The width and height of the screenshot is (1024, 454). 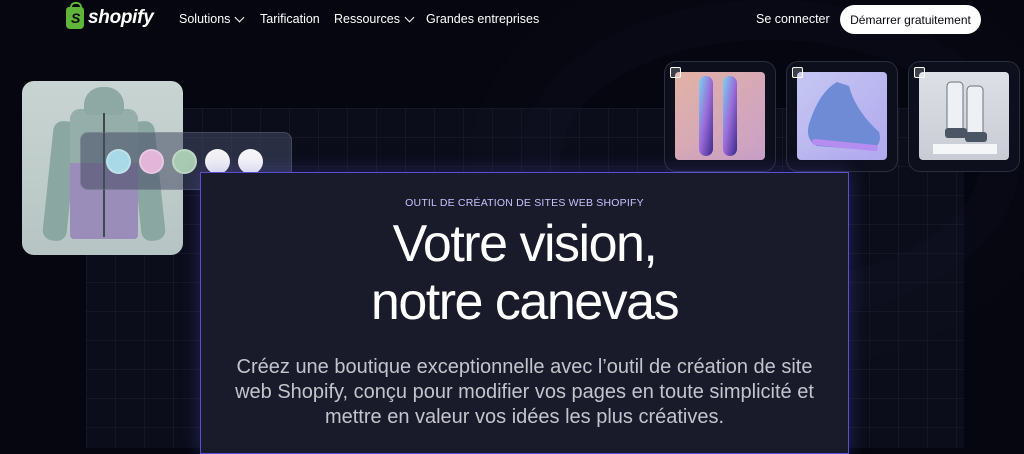 I want to click on product-card-sneaker, so click(x=842, y=116).